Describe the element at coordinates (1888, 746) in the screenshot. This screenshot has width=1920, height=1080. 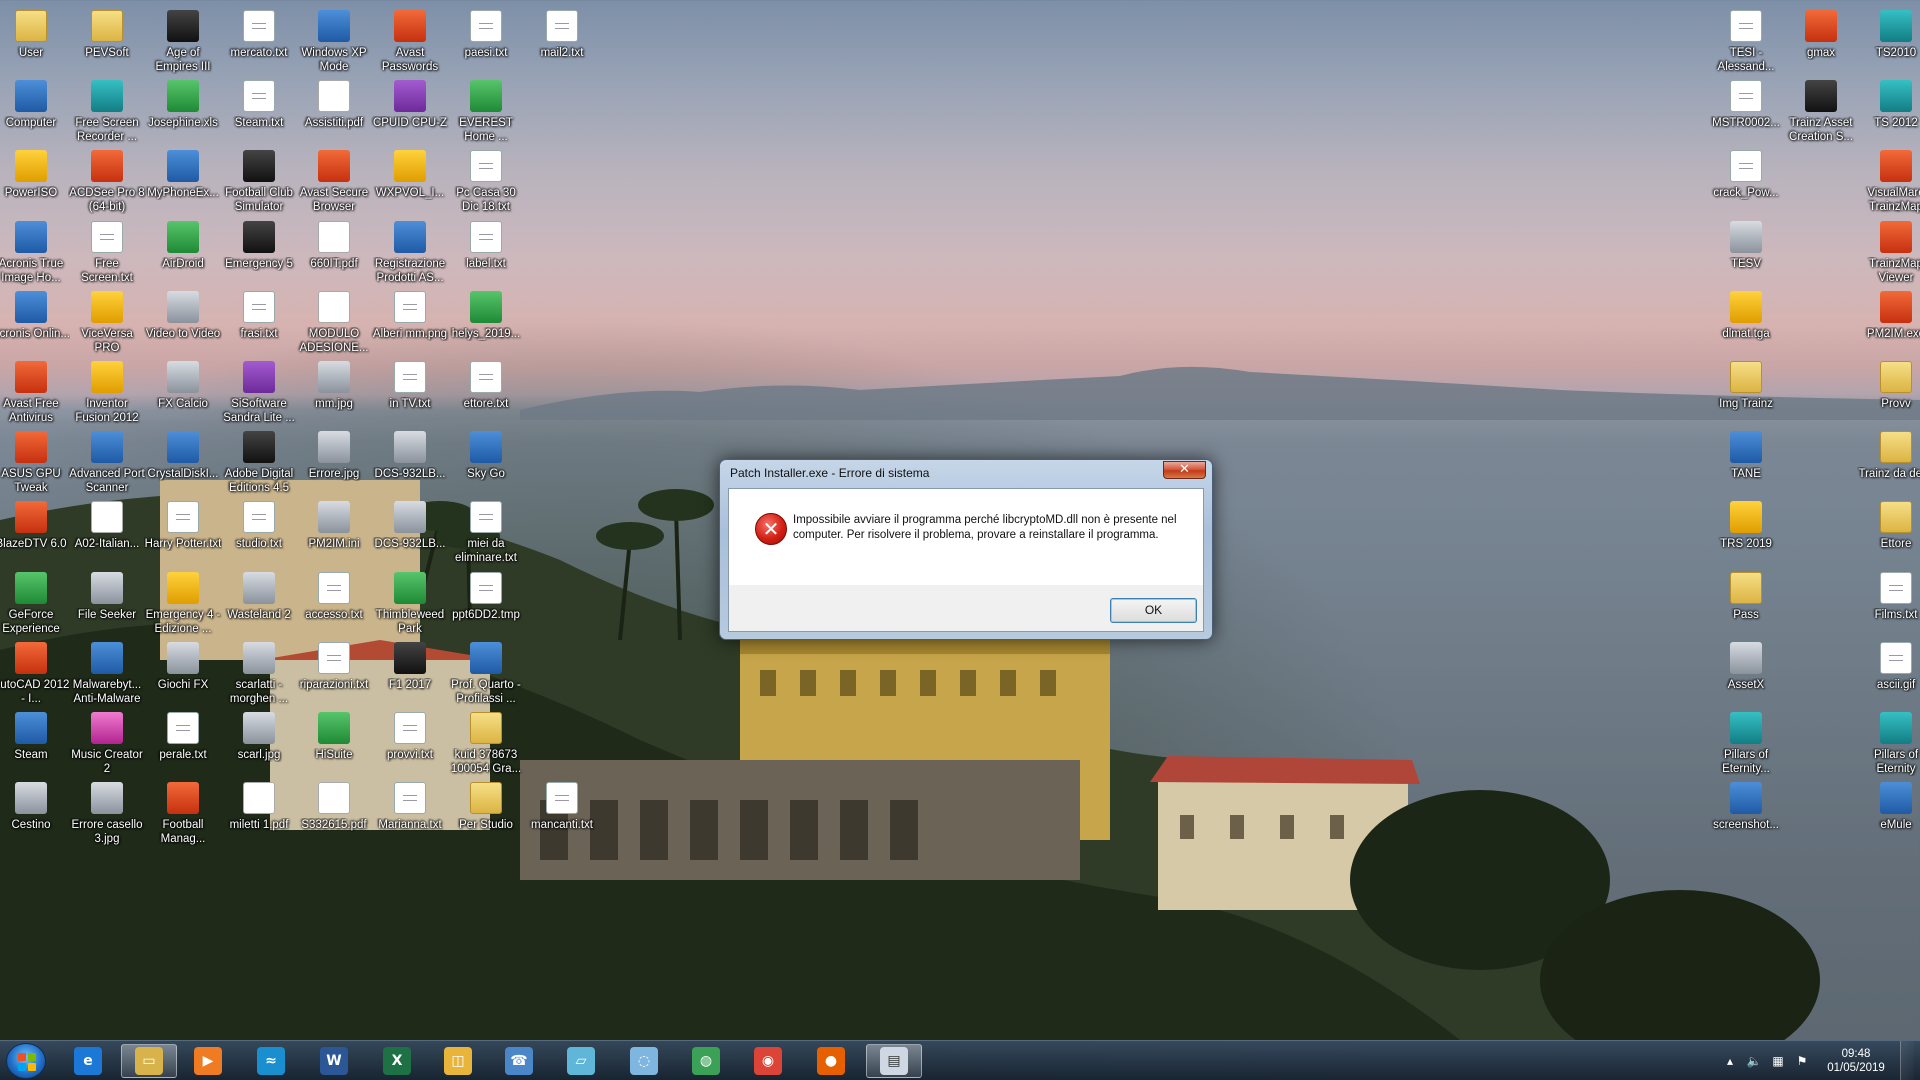
I see `desktop-icon: Pillars of Eternity` at that location.